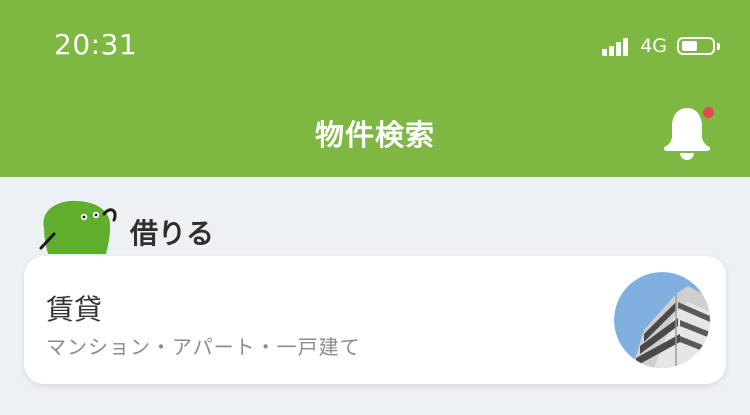 The height and width of the screenshot is (415, 750). Describe the element at coordinates (374, 135) in the screenshot. I see `page-title: 物件検索` at that location.